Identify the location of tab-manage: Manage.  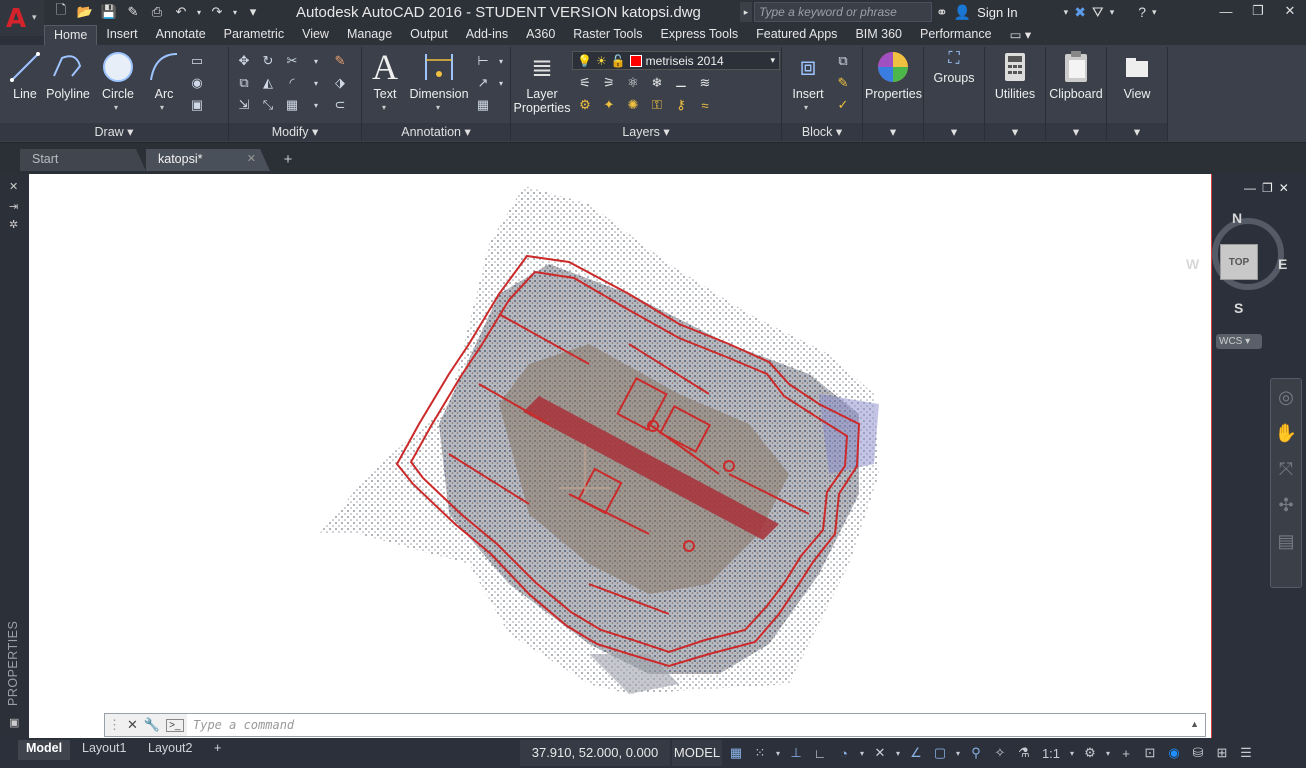
(369, 35).